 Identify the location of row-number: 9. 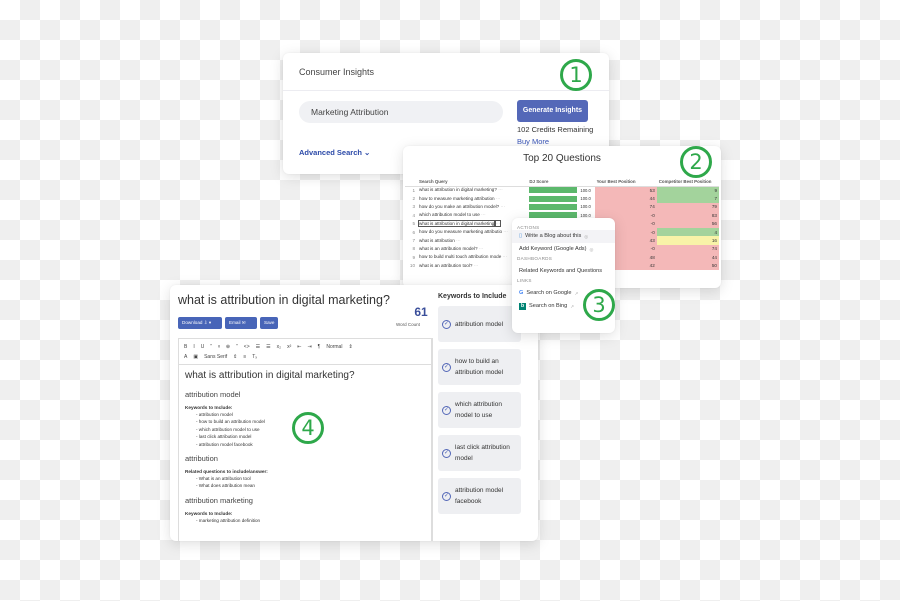
(414, 257).